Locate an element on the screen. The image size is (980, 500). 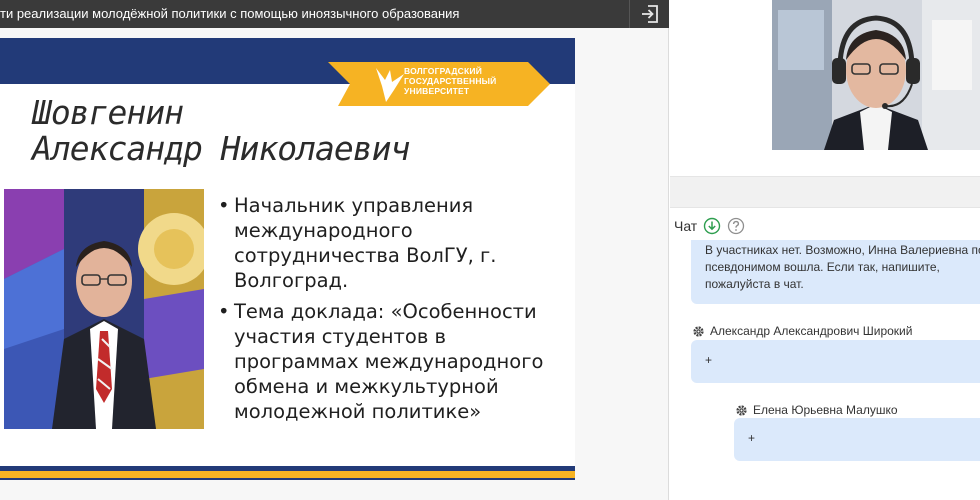
download-icon is located at coordinates (712, 226).